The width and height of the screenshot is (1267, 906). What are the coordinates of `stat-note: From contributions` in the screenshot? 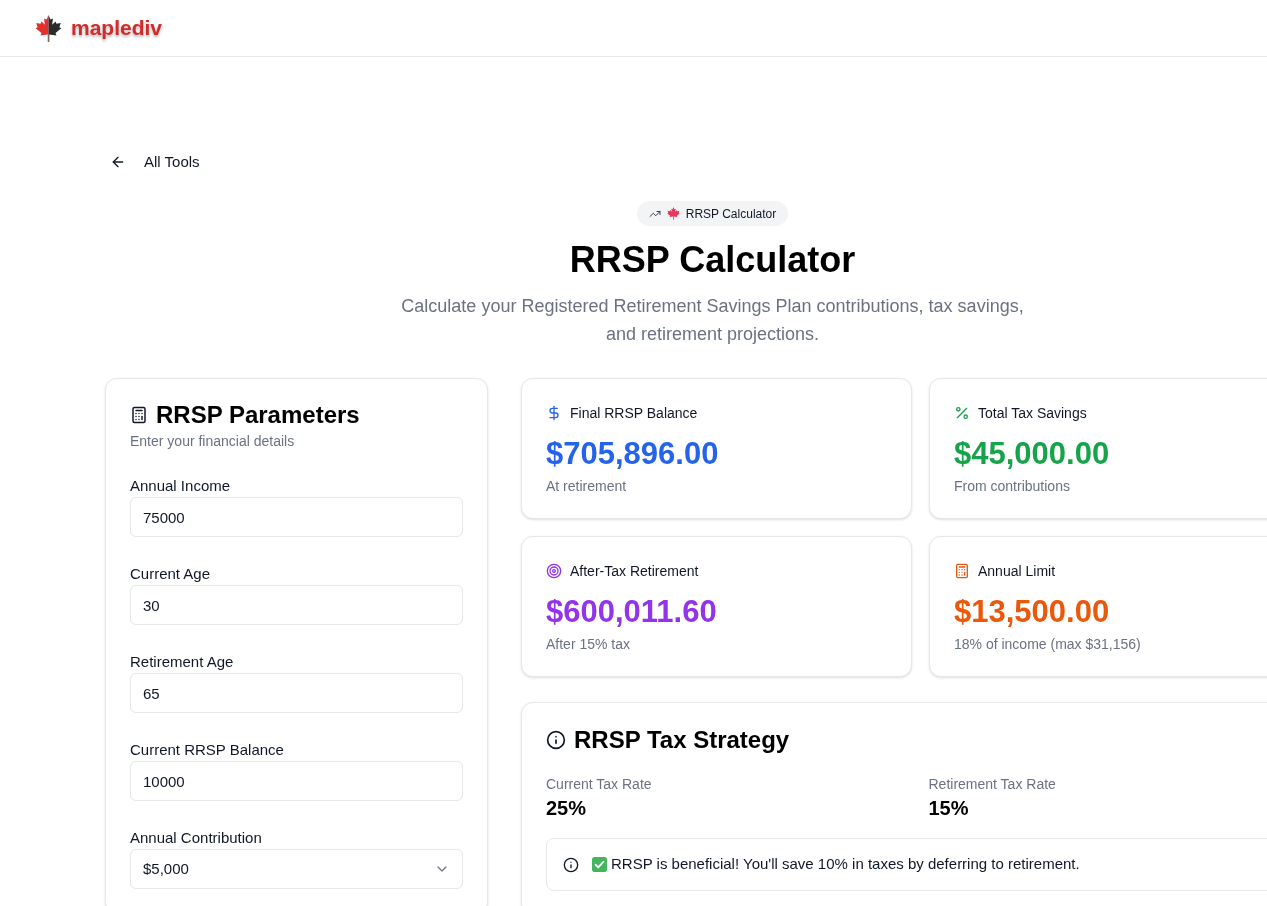 It's located at (1012, 486).